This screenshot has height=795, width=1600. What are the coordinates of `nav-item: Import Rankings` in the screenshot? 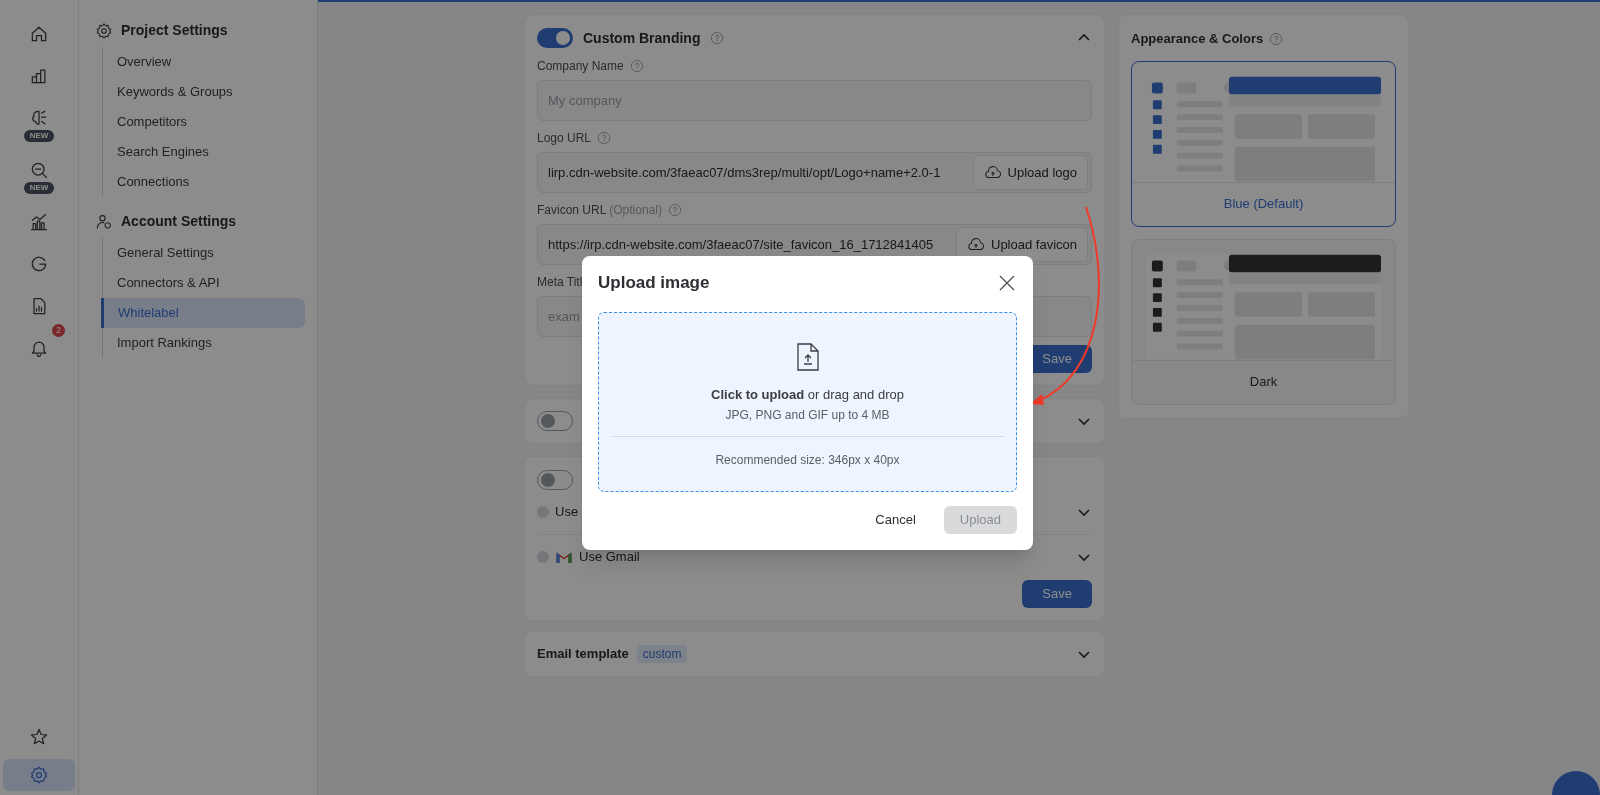 It's located at (204, 343).